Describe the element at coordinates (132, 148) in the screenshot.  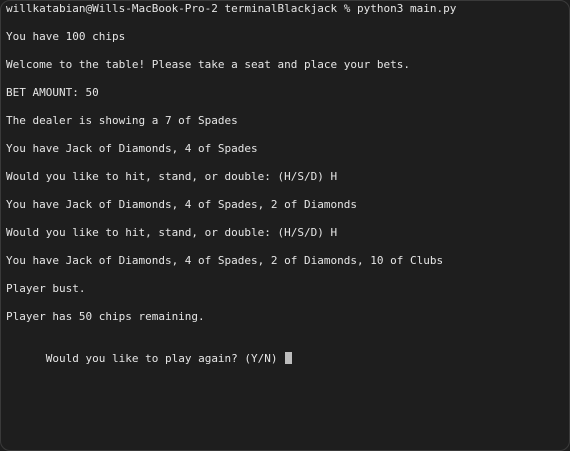
I see `output-line-player-hand-1: You have Jack of Diamonds, 4 of Spades` at that location.